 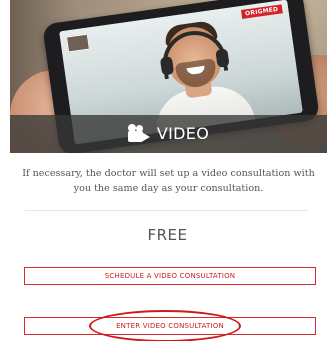 What do you see at coordinates (170, 276) in the screenshot?
I see `schedule-video-consultation-button: SCHEDULE A VIDEO CONSULTATION` at bounding box center [170, 276].